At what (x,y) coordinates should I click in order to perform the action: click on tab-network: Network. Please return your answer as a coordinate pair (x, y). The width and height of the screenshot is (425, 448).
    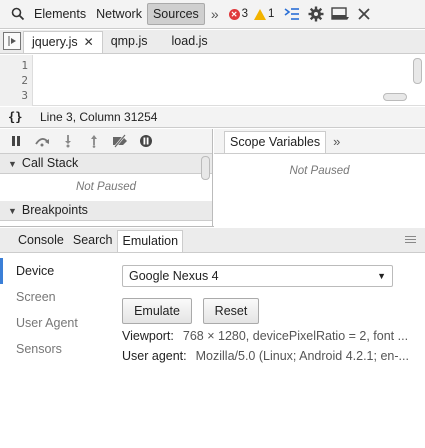
    Looking at the image, I should click on (119, 14).